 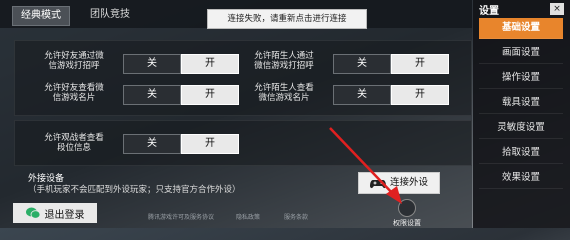 What do you see at coordinates (521, 128) in the screenshot?
I see `sidebar-item-sensitivity: 灵敏度设置` at bounding box center [521, 128].